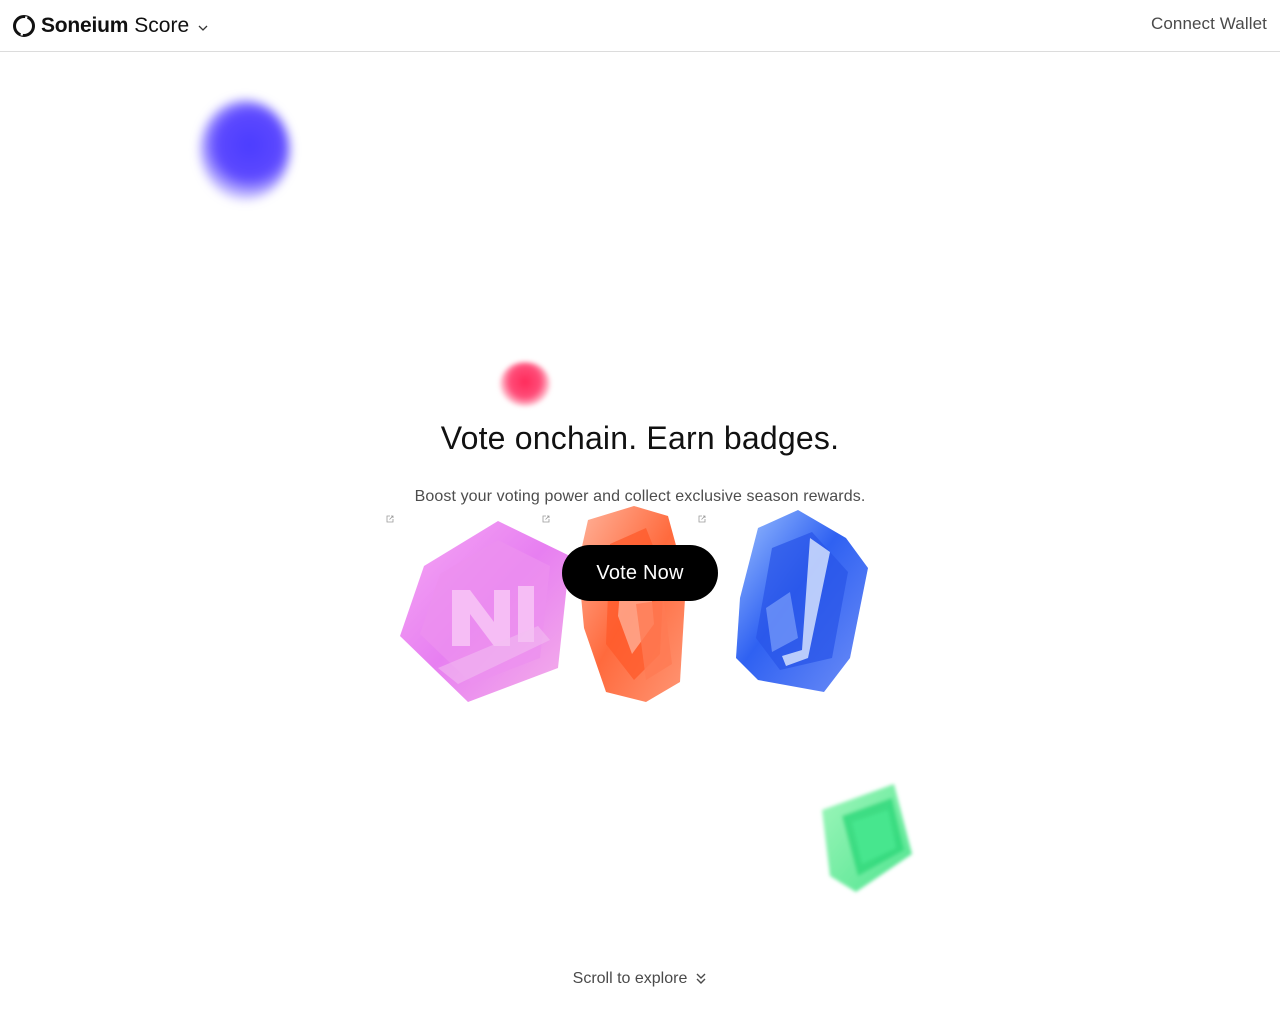 This screenshot has width=1280, height=1024. Describe the element at coordinates (203, 28) in the screenshot. I see `chevron-down-icon` at that location.